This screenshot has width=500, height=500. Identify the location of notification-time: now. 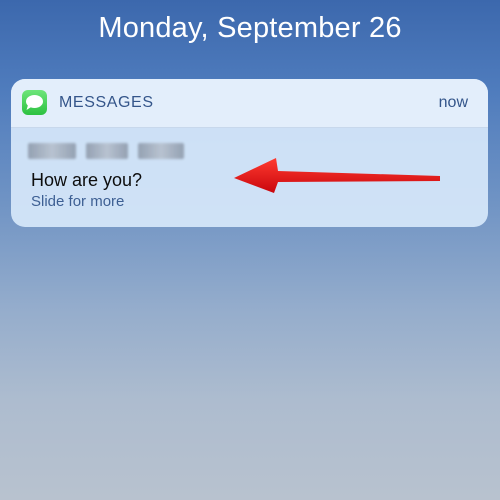
(453, 102).